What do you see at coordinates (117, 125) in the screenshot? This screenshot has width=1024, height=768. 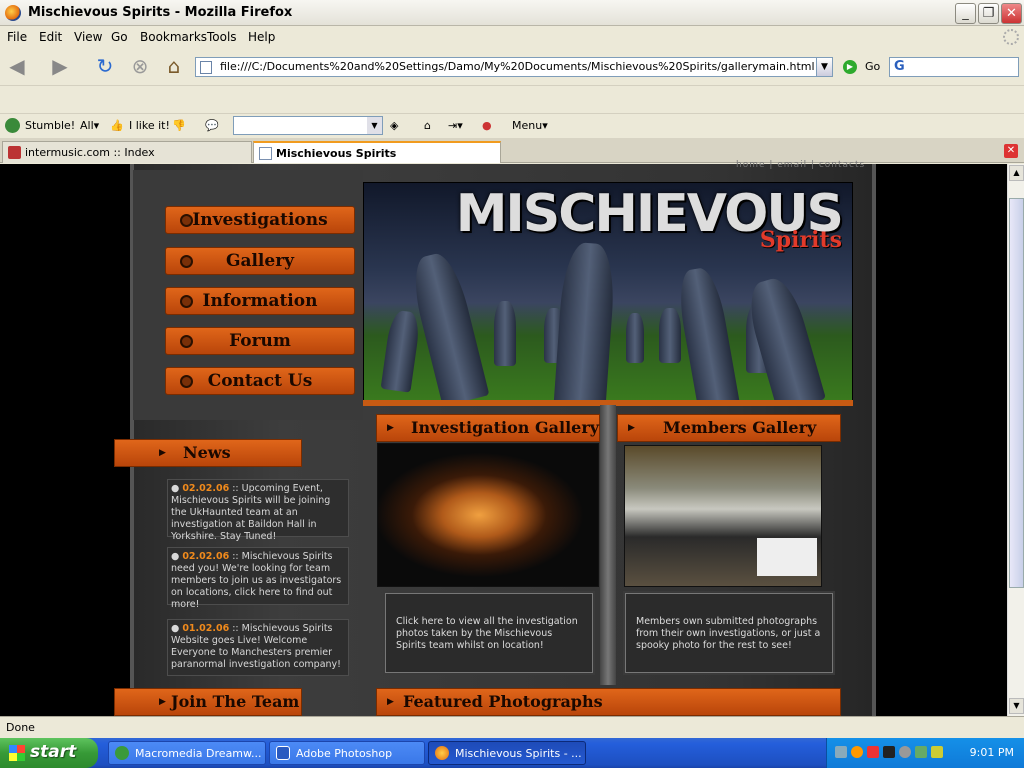 I see `thumbs-up-icon: 👍` at bounding box center [117, 125].